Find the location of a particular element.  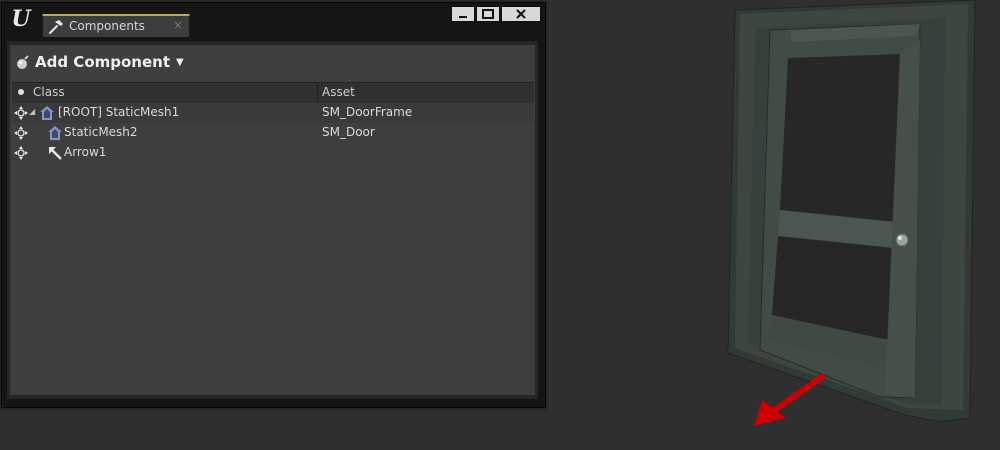

hammer-icon is located at coordinates (56, 27).